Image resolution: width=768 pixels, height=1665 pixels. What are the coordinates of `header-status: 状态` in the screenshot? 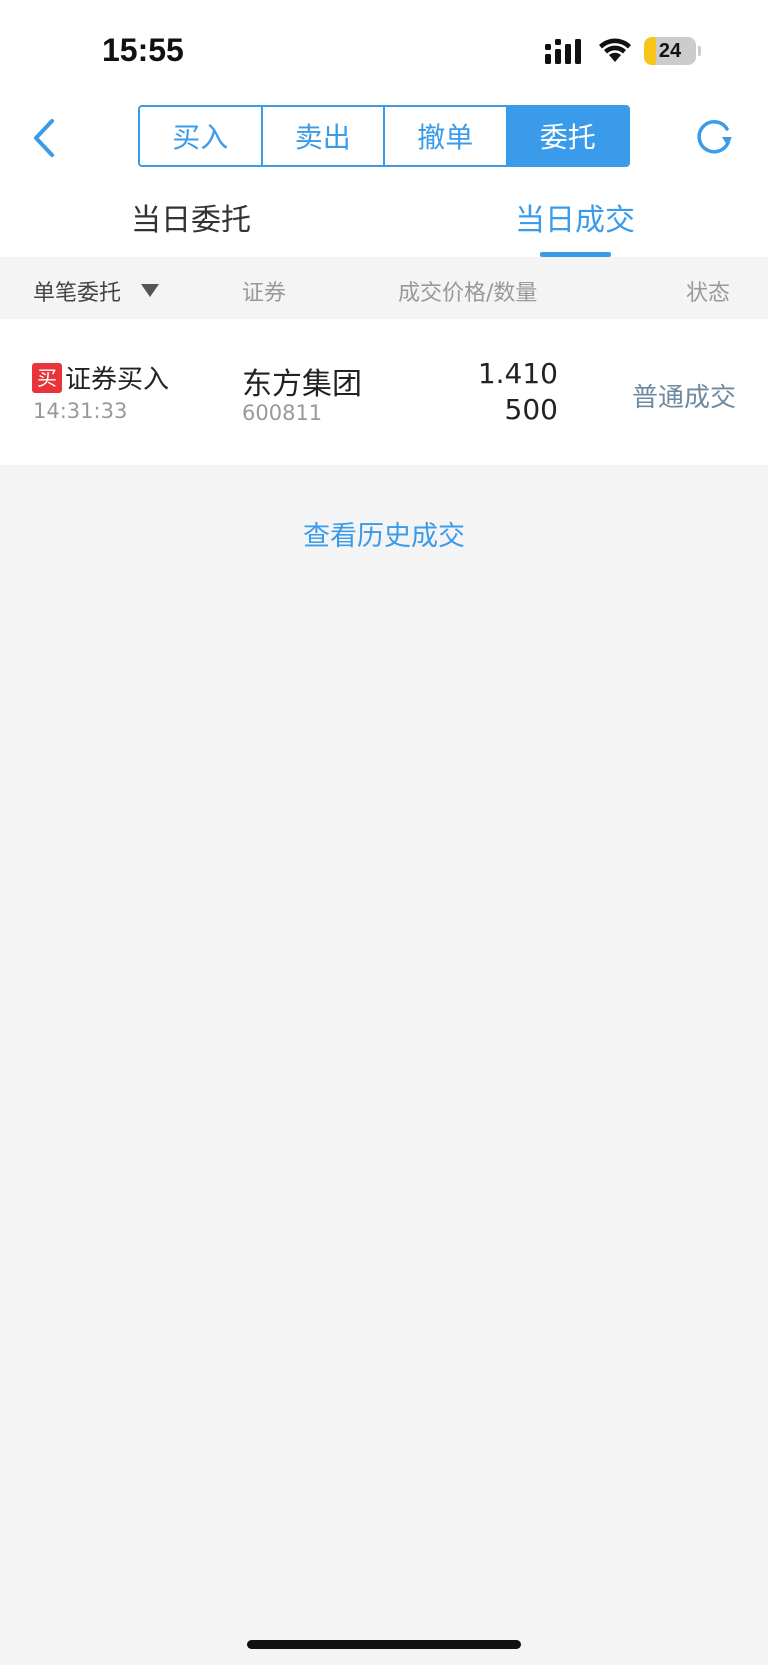 It's located at (708, 293).